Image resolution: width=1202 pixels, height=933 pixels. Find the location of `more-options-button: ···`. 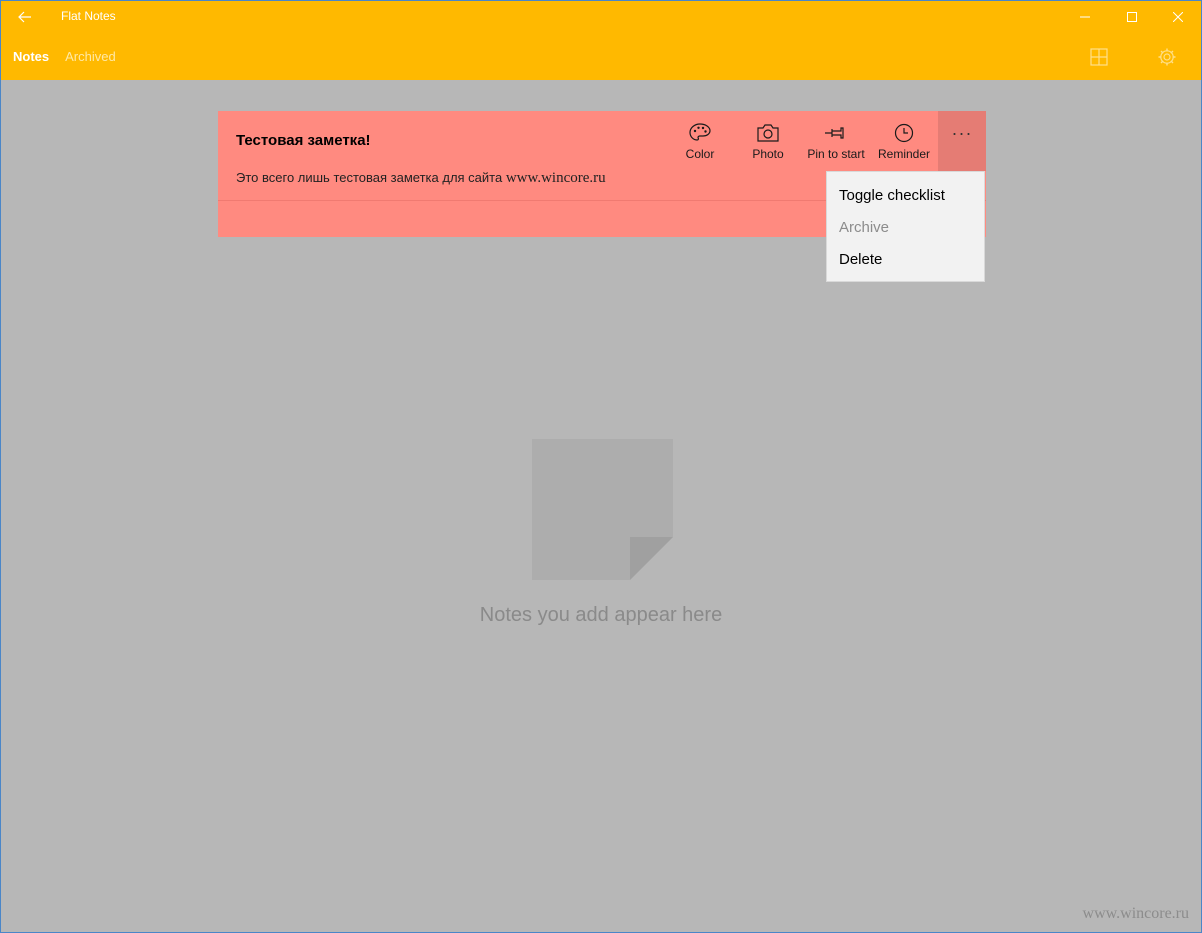

more-options-button: ··· is located at coordinates (962, 141).